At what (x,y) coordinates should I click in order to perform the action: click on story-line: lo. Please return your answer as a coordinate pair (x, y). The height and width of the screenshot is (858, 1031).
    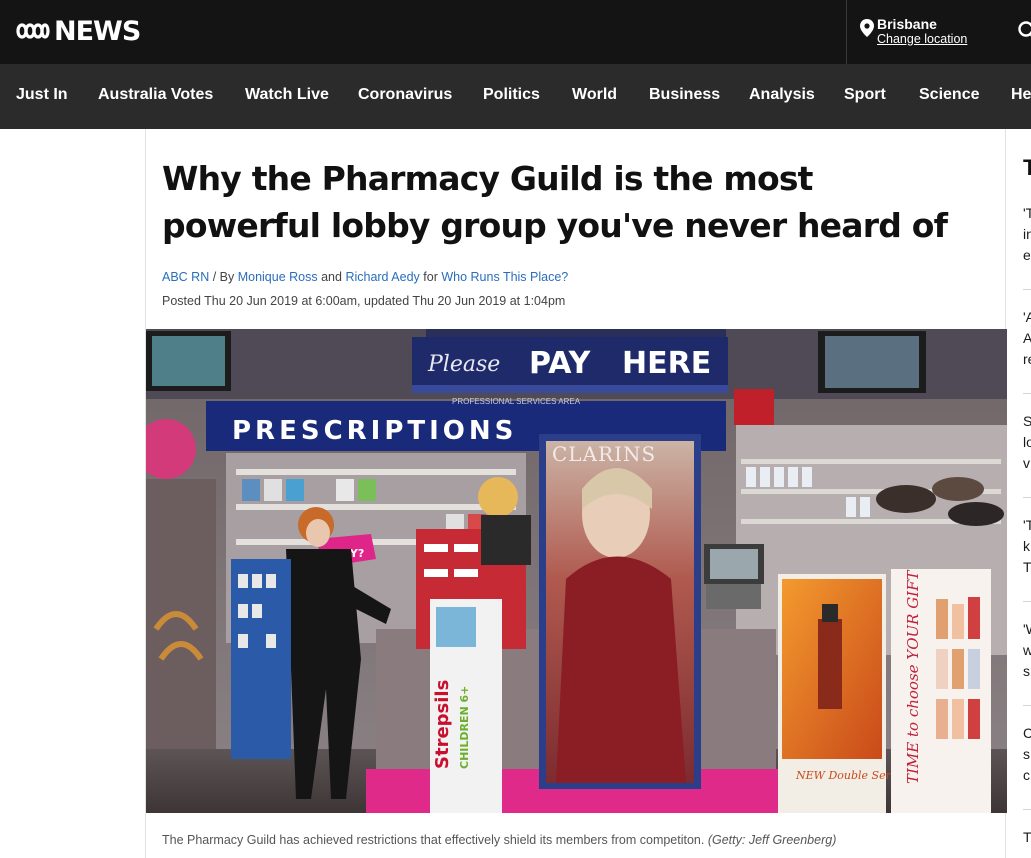
    Looking at the image, I should click on (1027, 442).